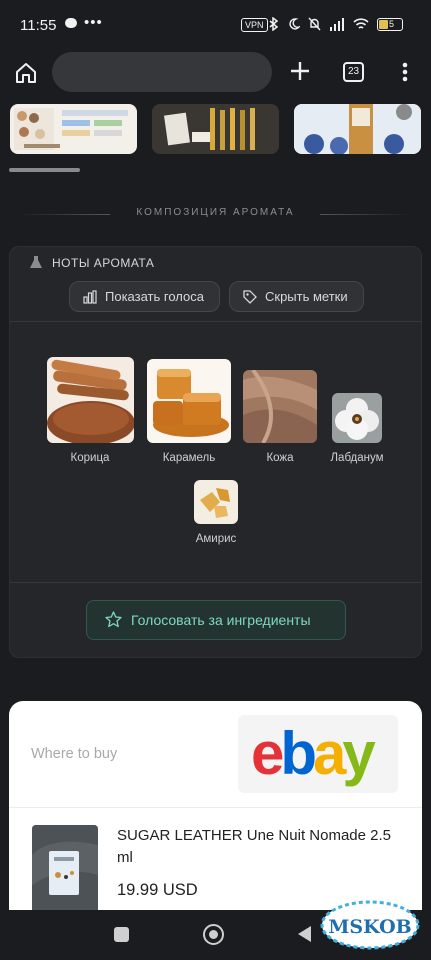  I want to click on note-item: Кожа, so click(280, 418).